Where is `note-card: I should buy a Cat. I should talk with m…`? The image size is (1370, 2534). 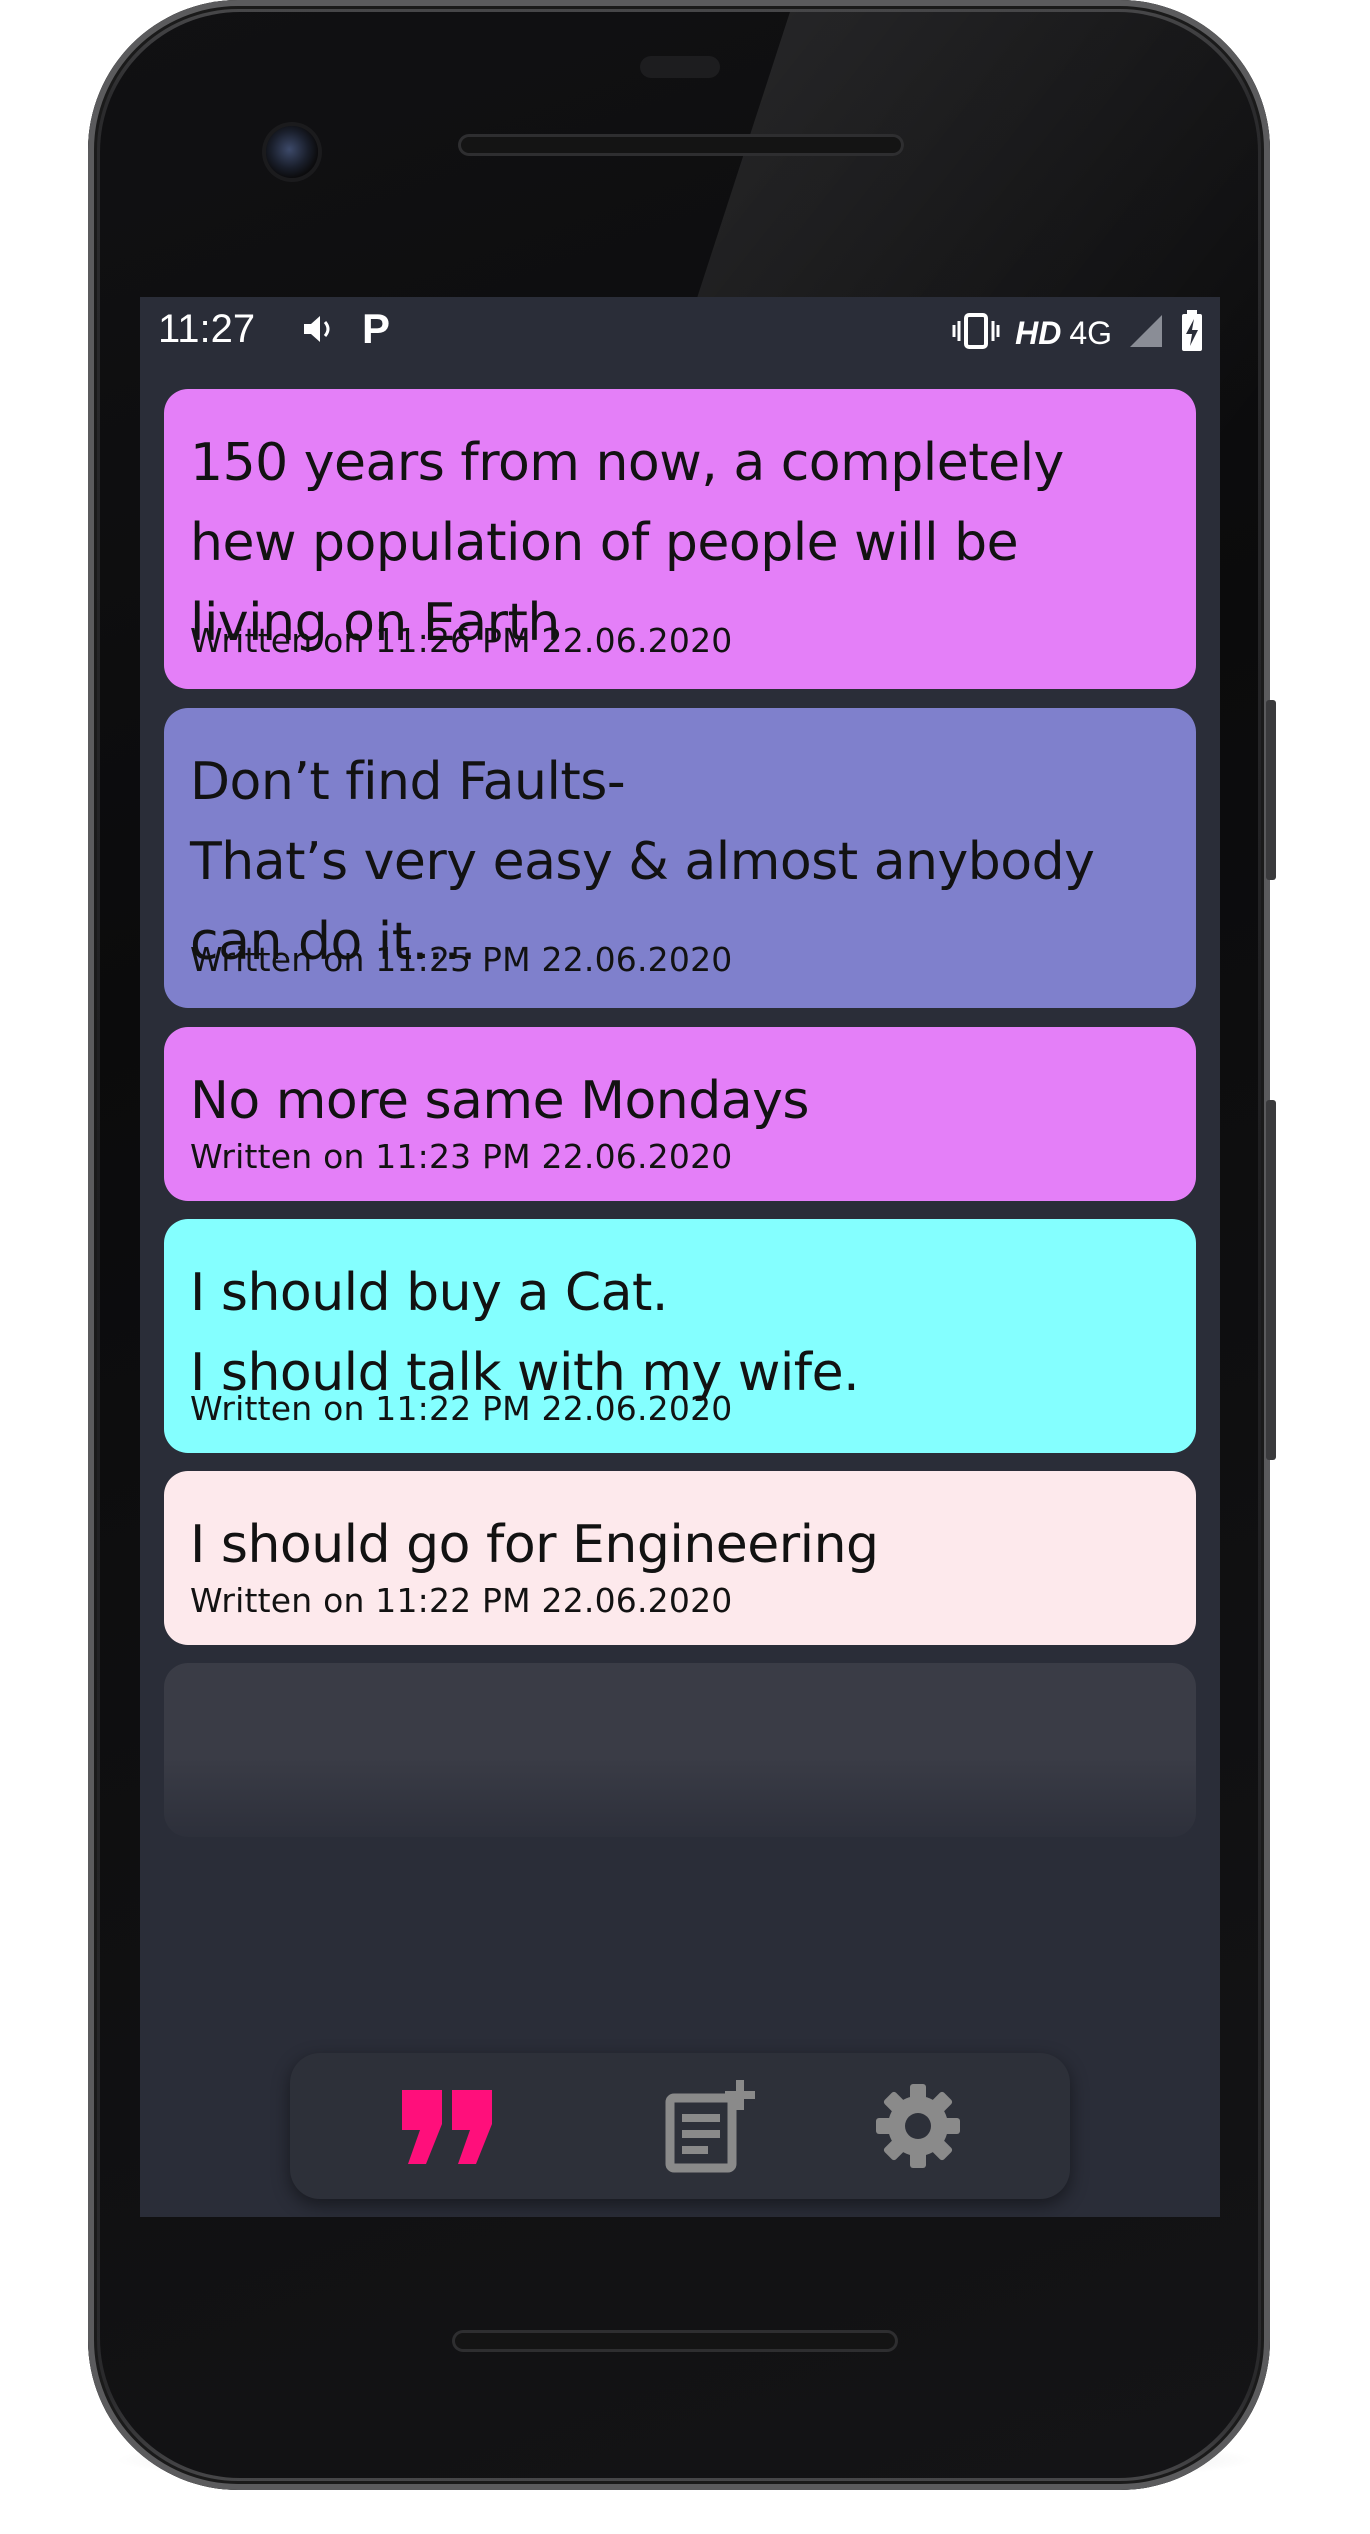
note-card: I should buy a Cat. I should talk with m… is located at coordinates (680, 1336).